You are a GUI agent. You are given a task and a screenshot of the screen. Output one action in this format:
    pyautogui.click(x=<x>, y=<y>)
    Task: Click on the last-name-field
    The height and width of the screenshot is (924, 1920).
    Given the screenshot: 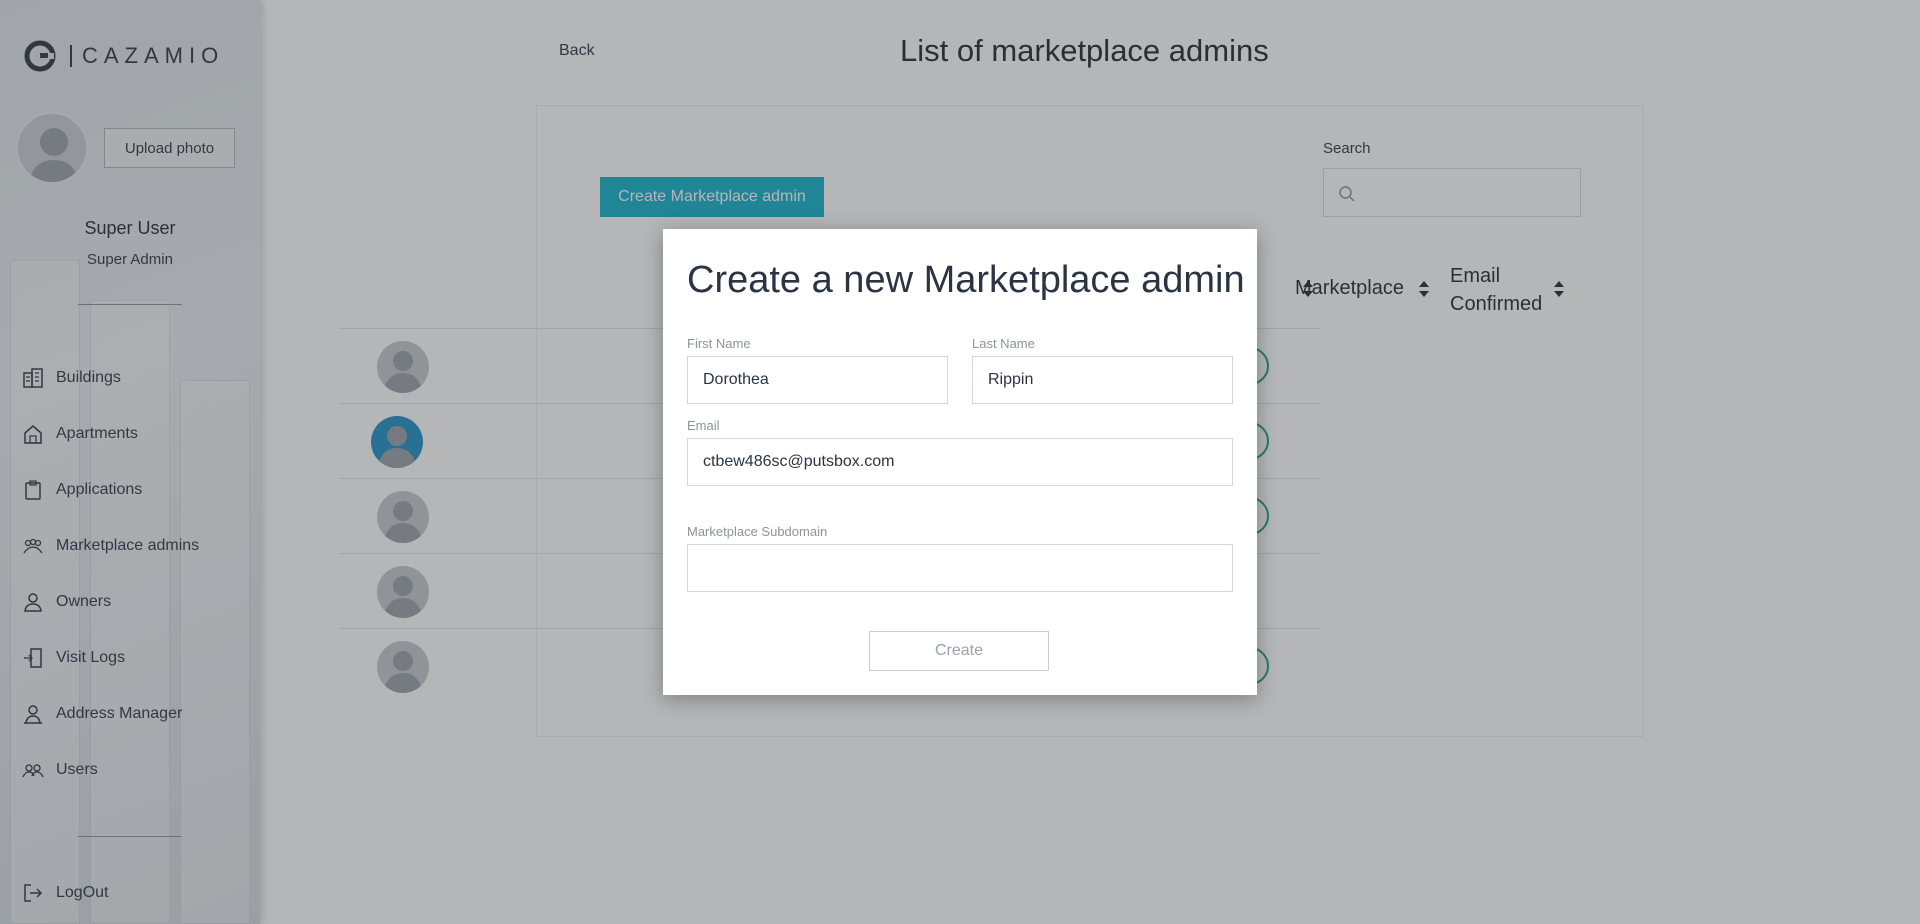 What is the action you would take?
    pyautogui.click(x=1102, y=380)
    